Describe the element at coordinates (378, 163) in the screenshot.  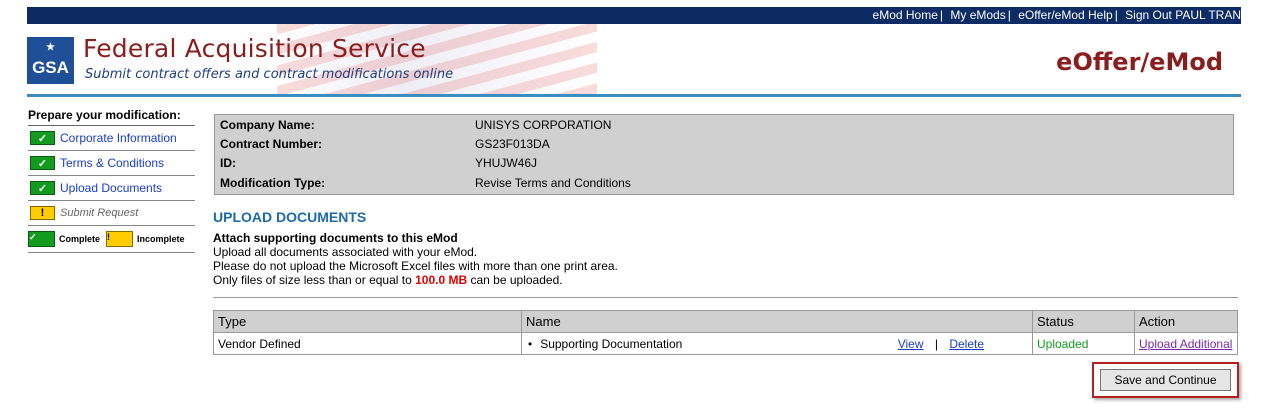
I see `info-row-id: ID: YHUJW46J` at that location.